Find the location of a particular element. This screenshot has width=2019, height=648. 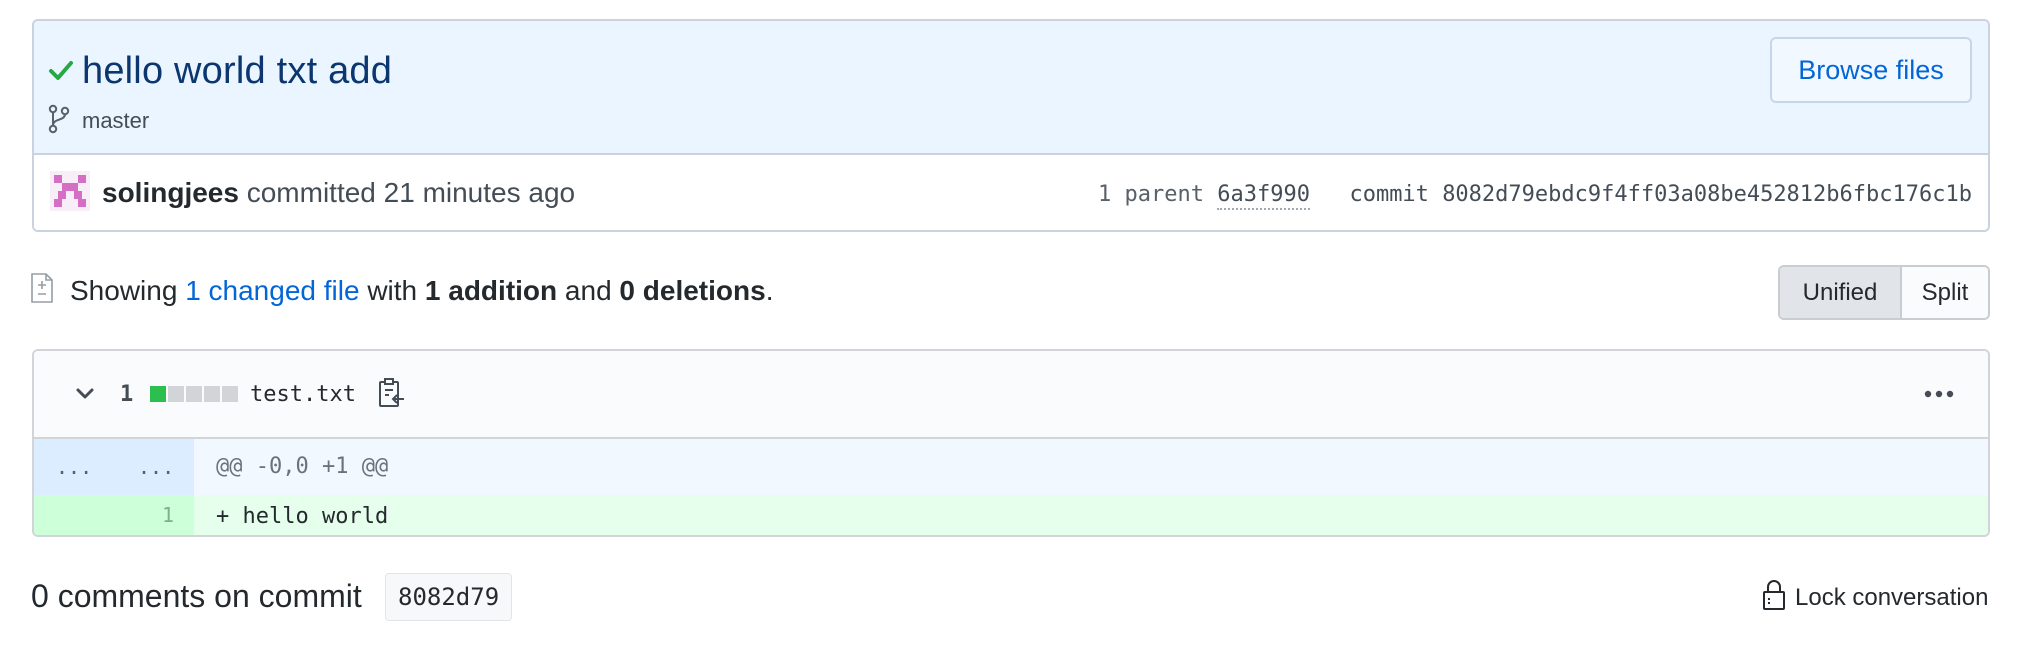

author-name: solingjees is located at coordinates (170, 192).